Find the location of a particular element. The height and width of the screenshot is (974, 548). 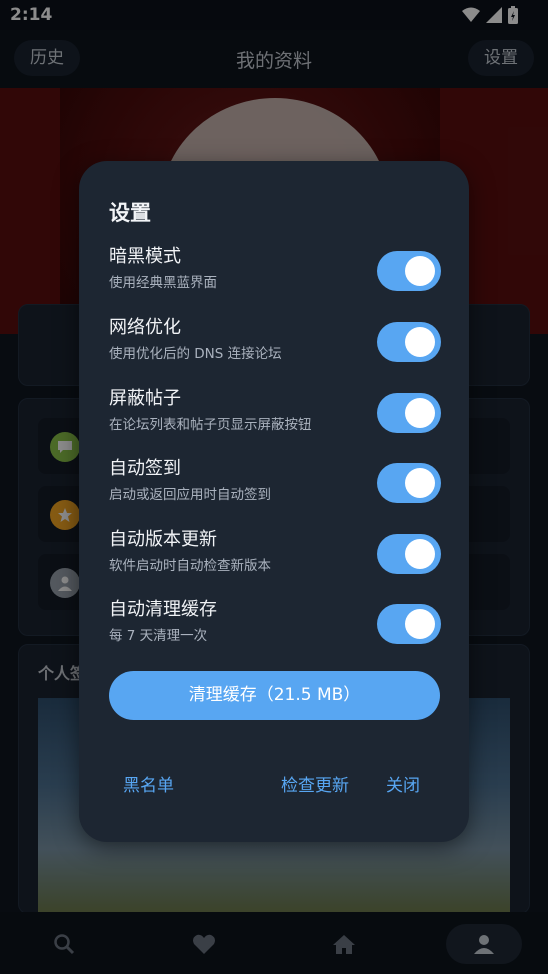

auto-update-toggle is located at coordinates (409, 554).